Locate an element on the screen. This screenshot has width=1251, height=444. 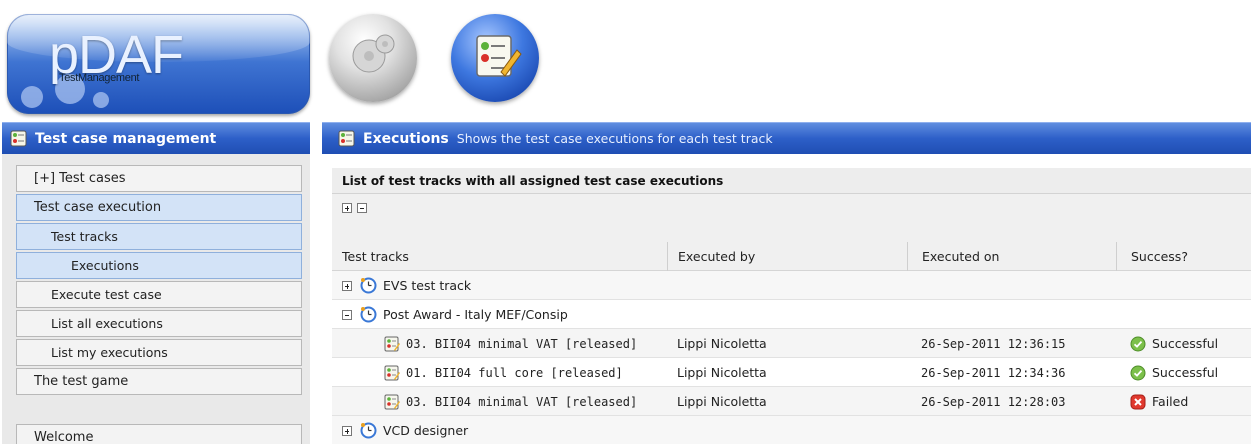
settings-button is located at coordinates (373, 58).